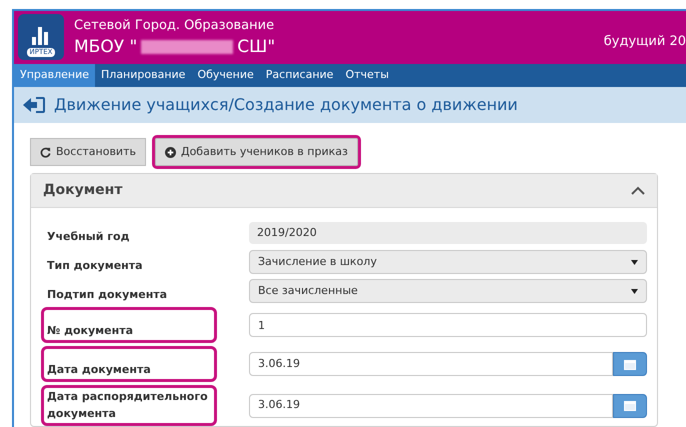 The height and width of the screenshot is (427, 686). I want to click on field-label: Тип документа, so click(95, 266).